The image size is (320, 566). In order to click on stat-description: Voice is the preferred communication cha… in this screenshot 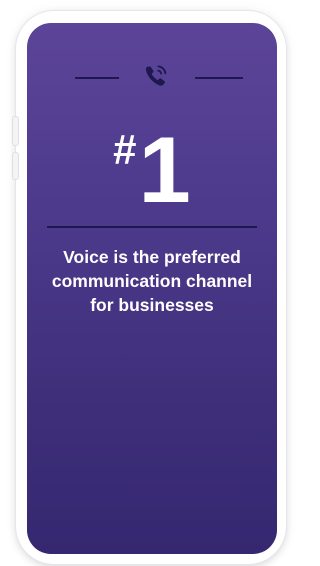, I will do `click(152, 281)`.